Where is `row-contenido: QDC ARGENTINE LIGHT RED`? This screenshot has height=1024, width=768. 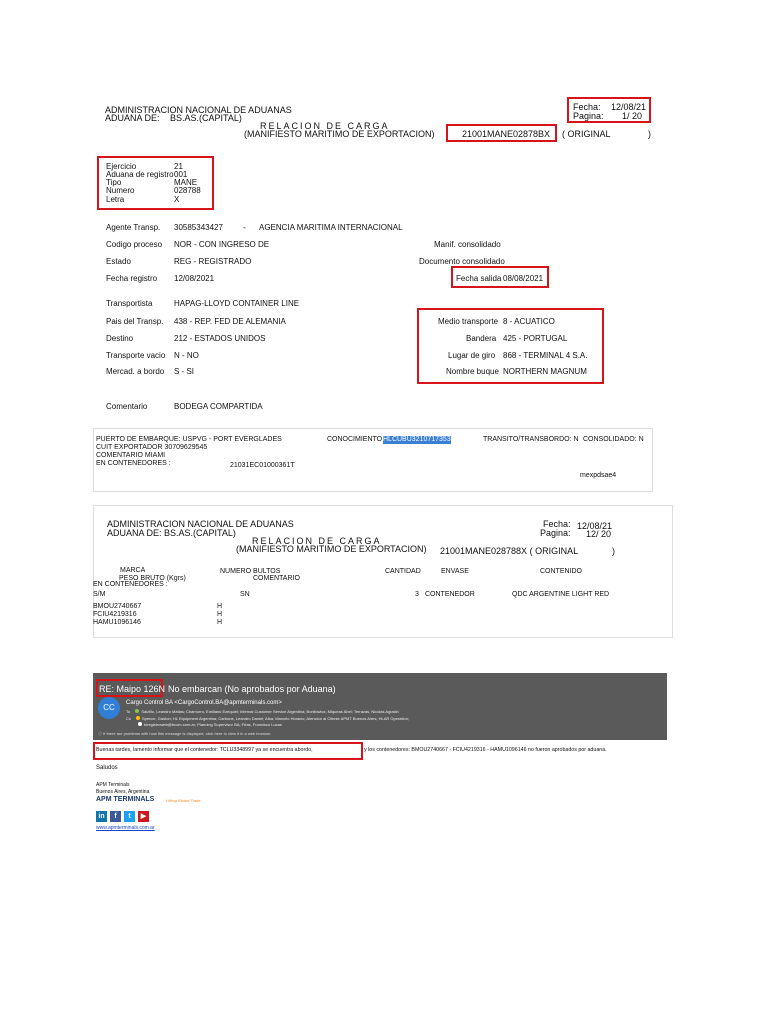 row-contenido: QDC ARGENTINE LIGHT RED is located at coordinates (561, 594).